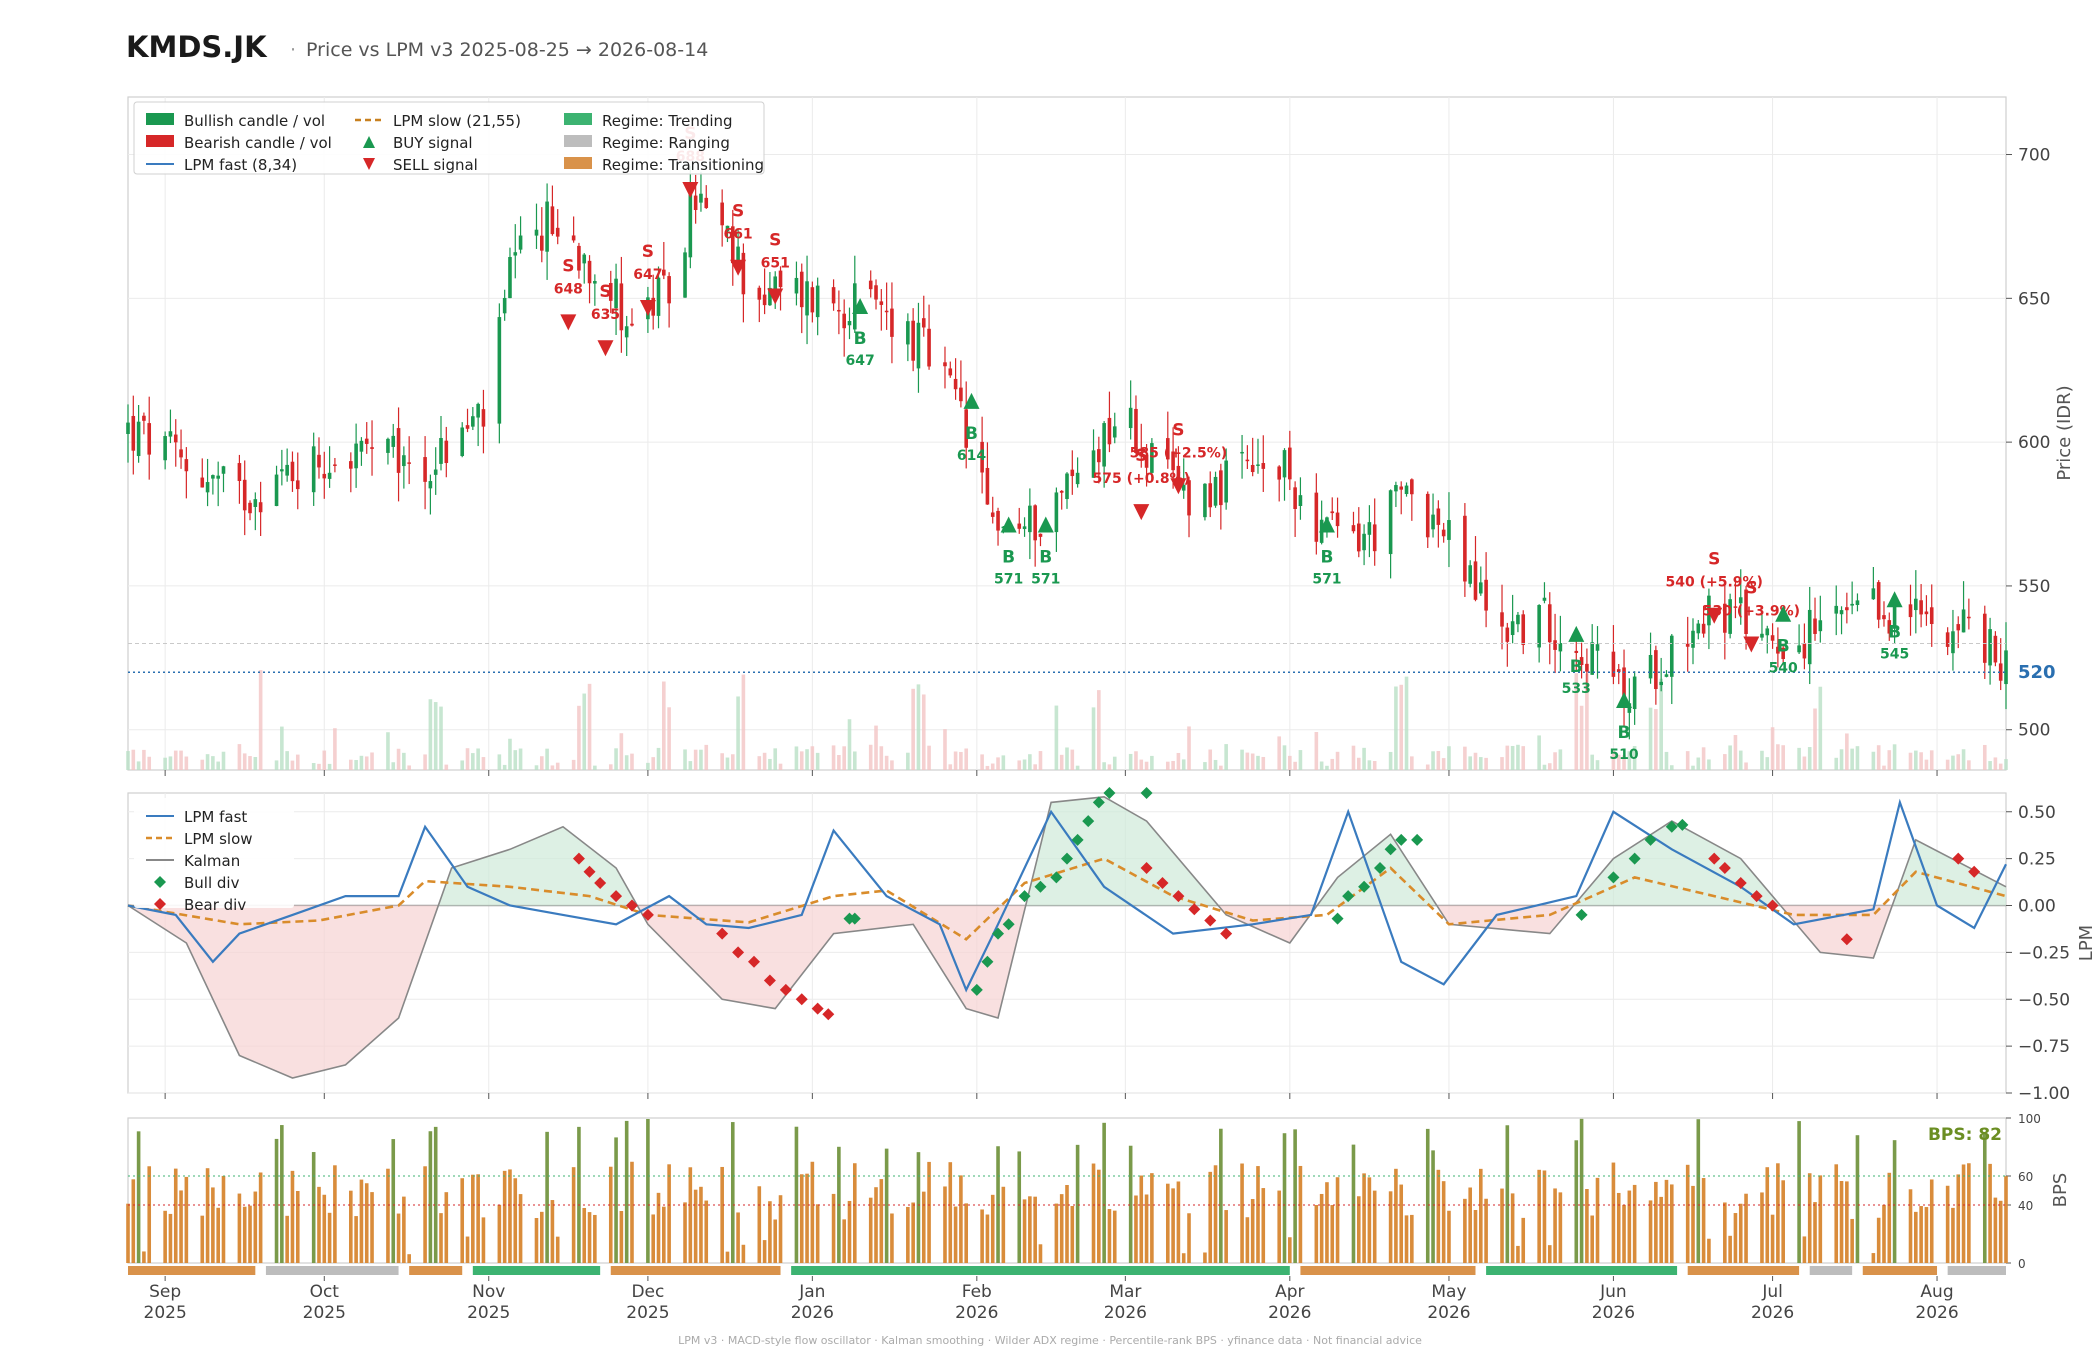  Describe the element at coordinates (457, 121) in the screenshot. I see `legend-label: LPM slow (21,55)` at that location.